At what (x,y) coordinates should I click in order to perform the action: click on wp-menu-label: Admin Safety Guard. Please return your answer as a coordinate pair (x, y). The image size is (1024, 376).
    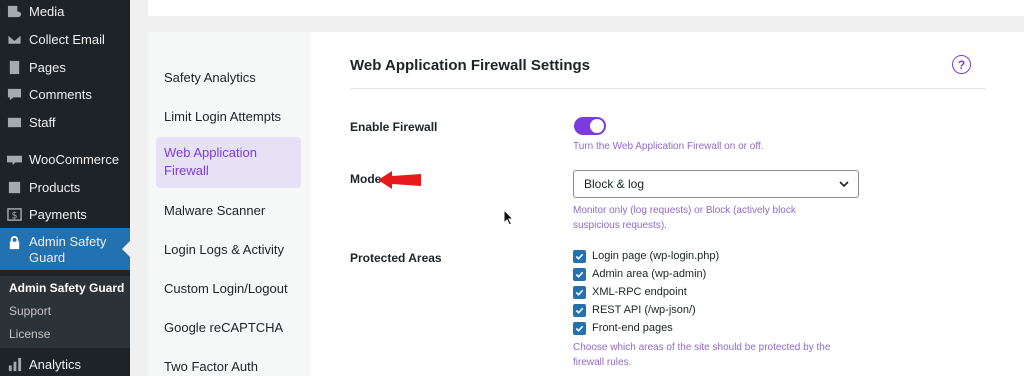
    Looking at the image, I should click on (68, 249).